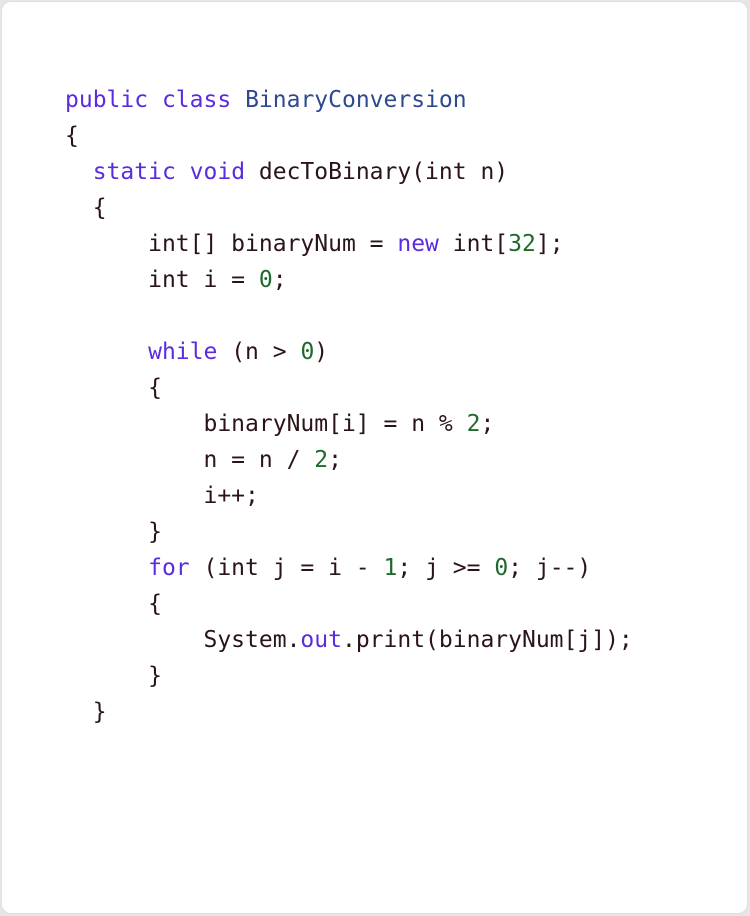  What do you see at coordinates (196, 100) in the screenshot?
I see `code-keyword: class` at bounding box center [196, 100].